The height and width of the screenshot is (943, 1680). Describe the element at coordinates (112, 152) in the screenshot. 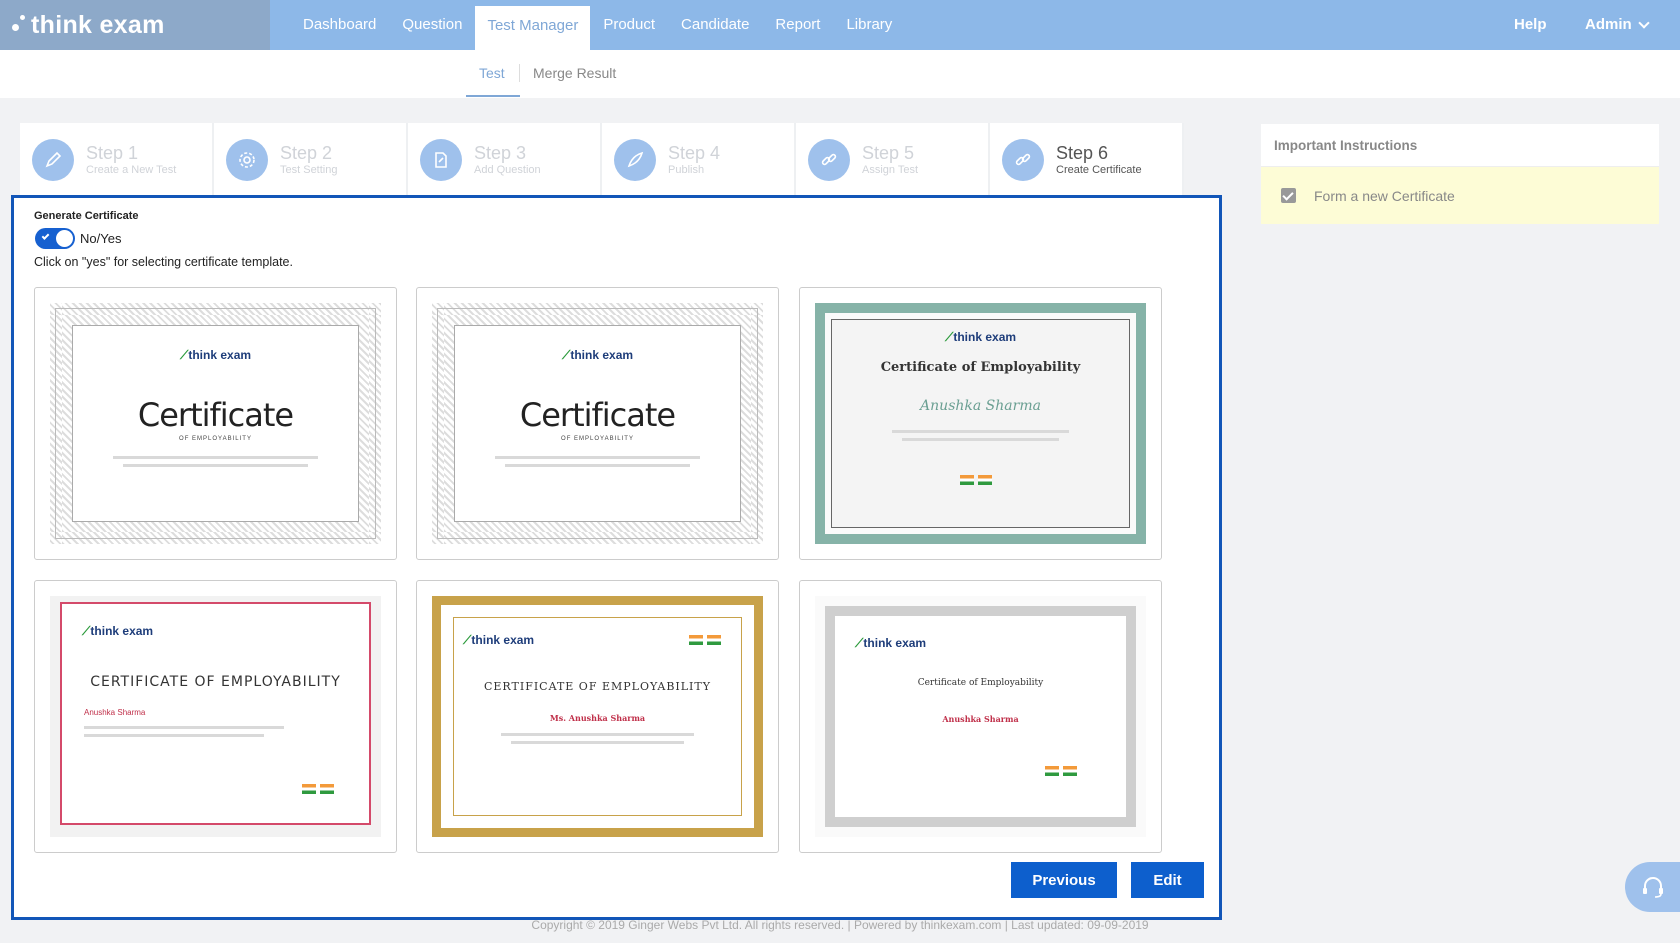

I see `step-title: Step 1` at that location.